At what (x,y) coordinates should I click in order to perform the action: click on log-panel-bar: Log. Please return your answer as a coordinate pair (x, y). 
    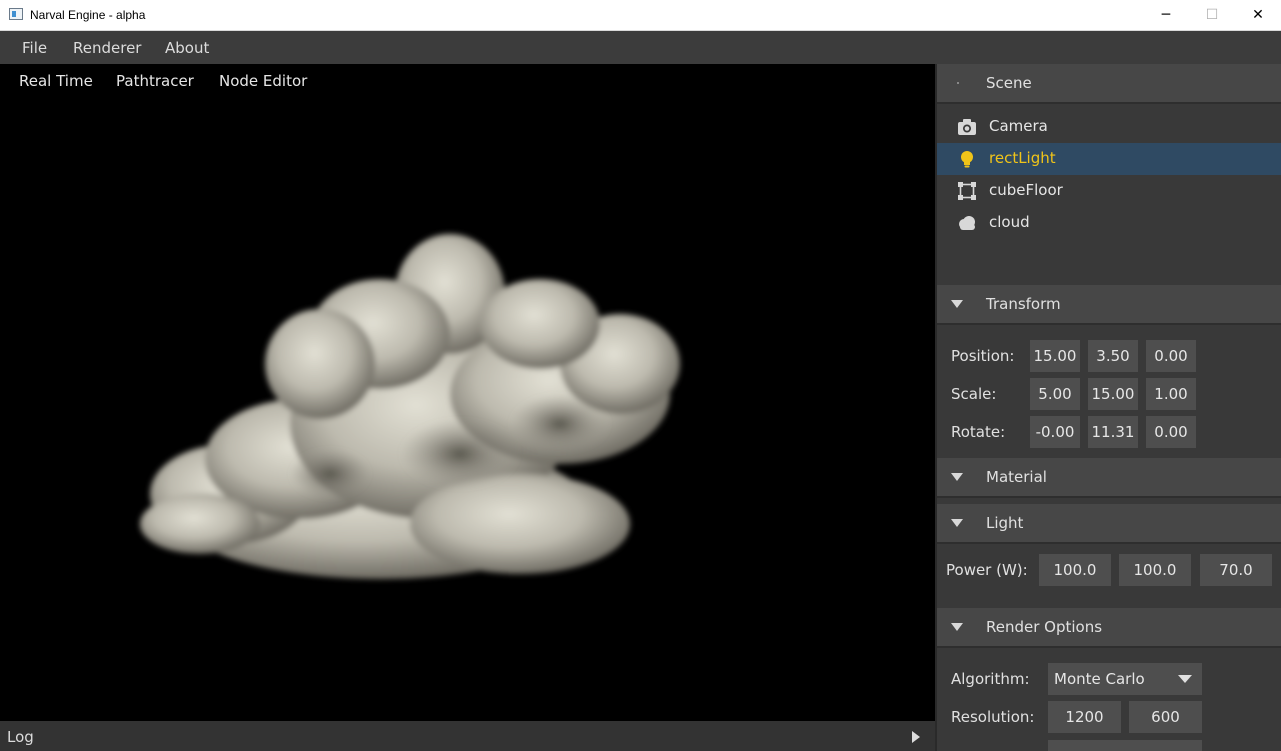
    Looking at the image, I should click on (467, 736).